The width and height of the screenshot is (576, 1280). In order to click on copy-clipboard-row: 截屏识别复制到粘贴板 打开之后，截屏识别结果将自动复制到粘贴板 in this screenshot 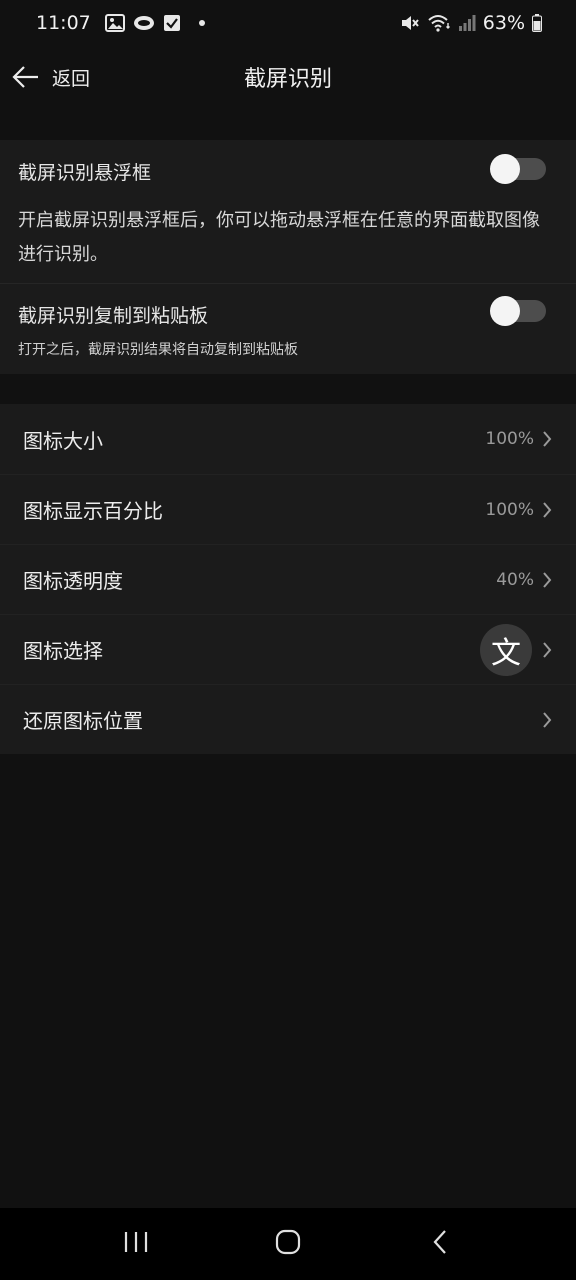, I will do `click(288, 329)`.